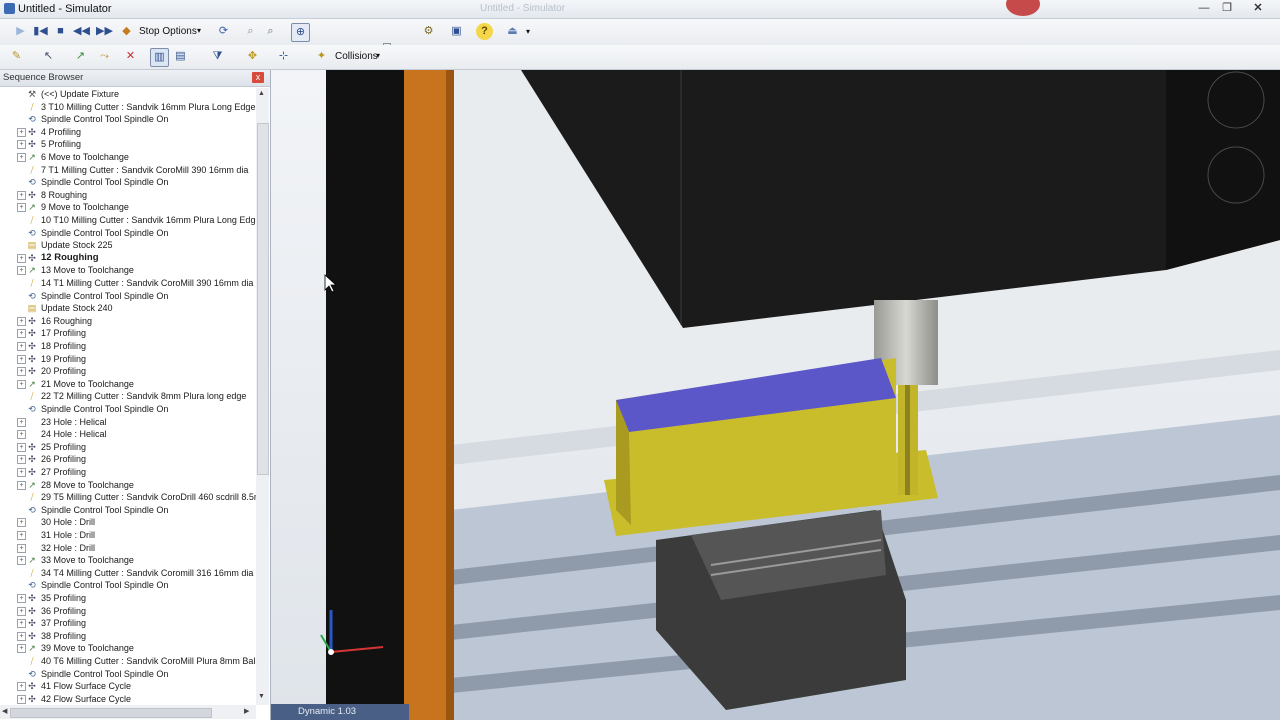 The image size is (1280, 720). I want to click on scroll-left-icon: ◀, so click(4, 711).